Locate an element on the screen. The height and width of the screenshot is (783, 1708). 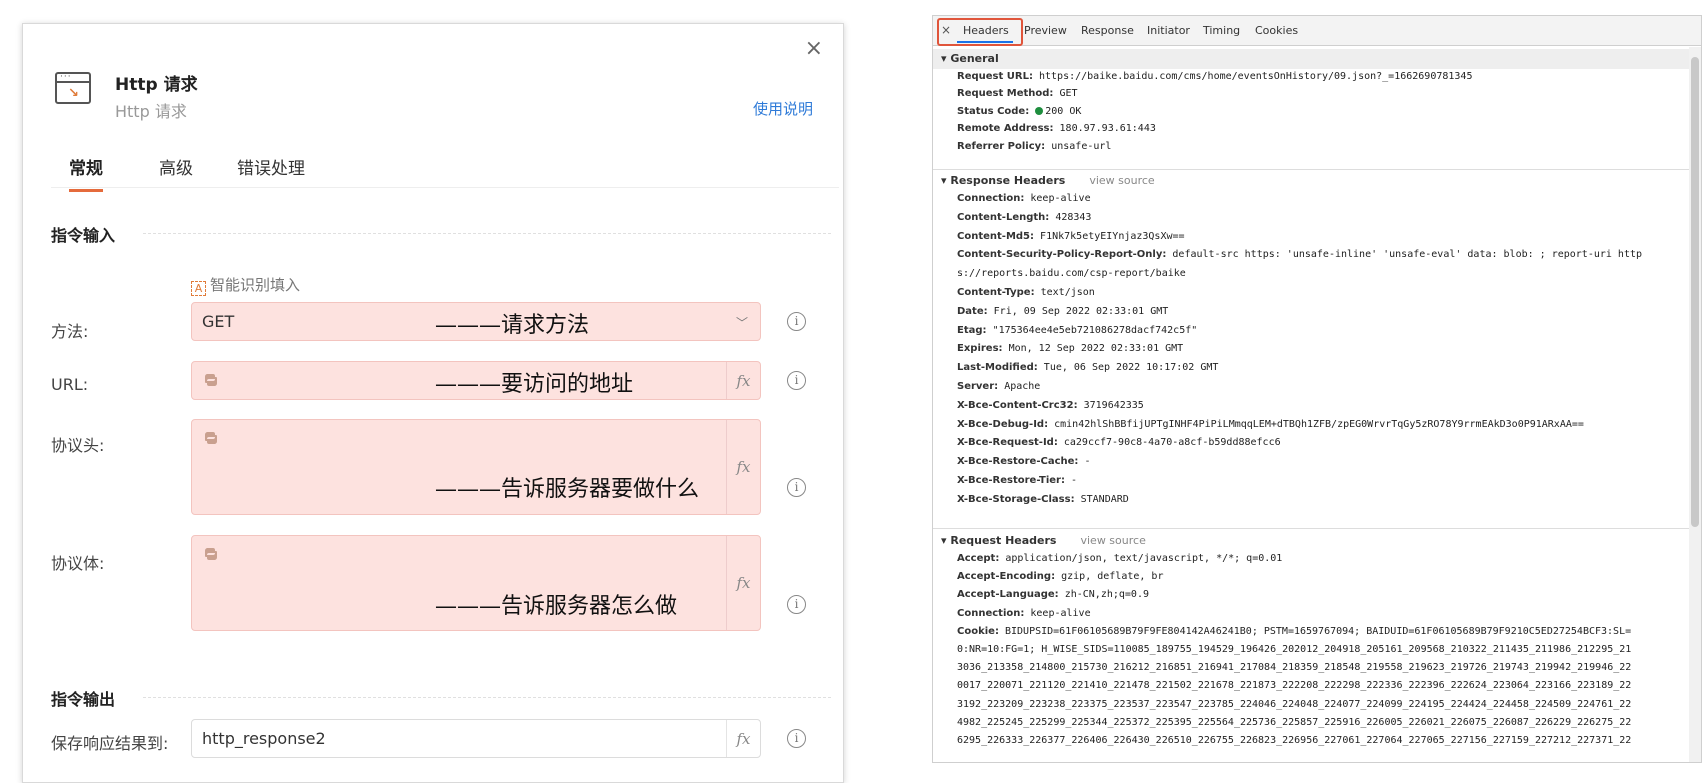
header-row: Content-Length: 428343 is located at coordinates (1024, 217).